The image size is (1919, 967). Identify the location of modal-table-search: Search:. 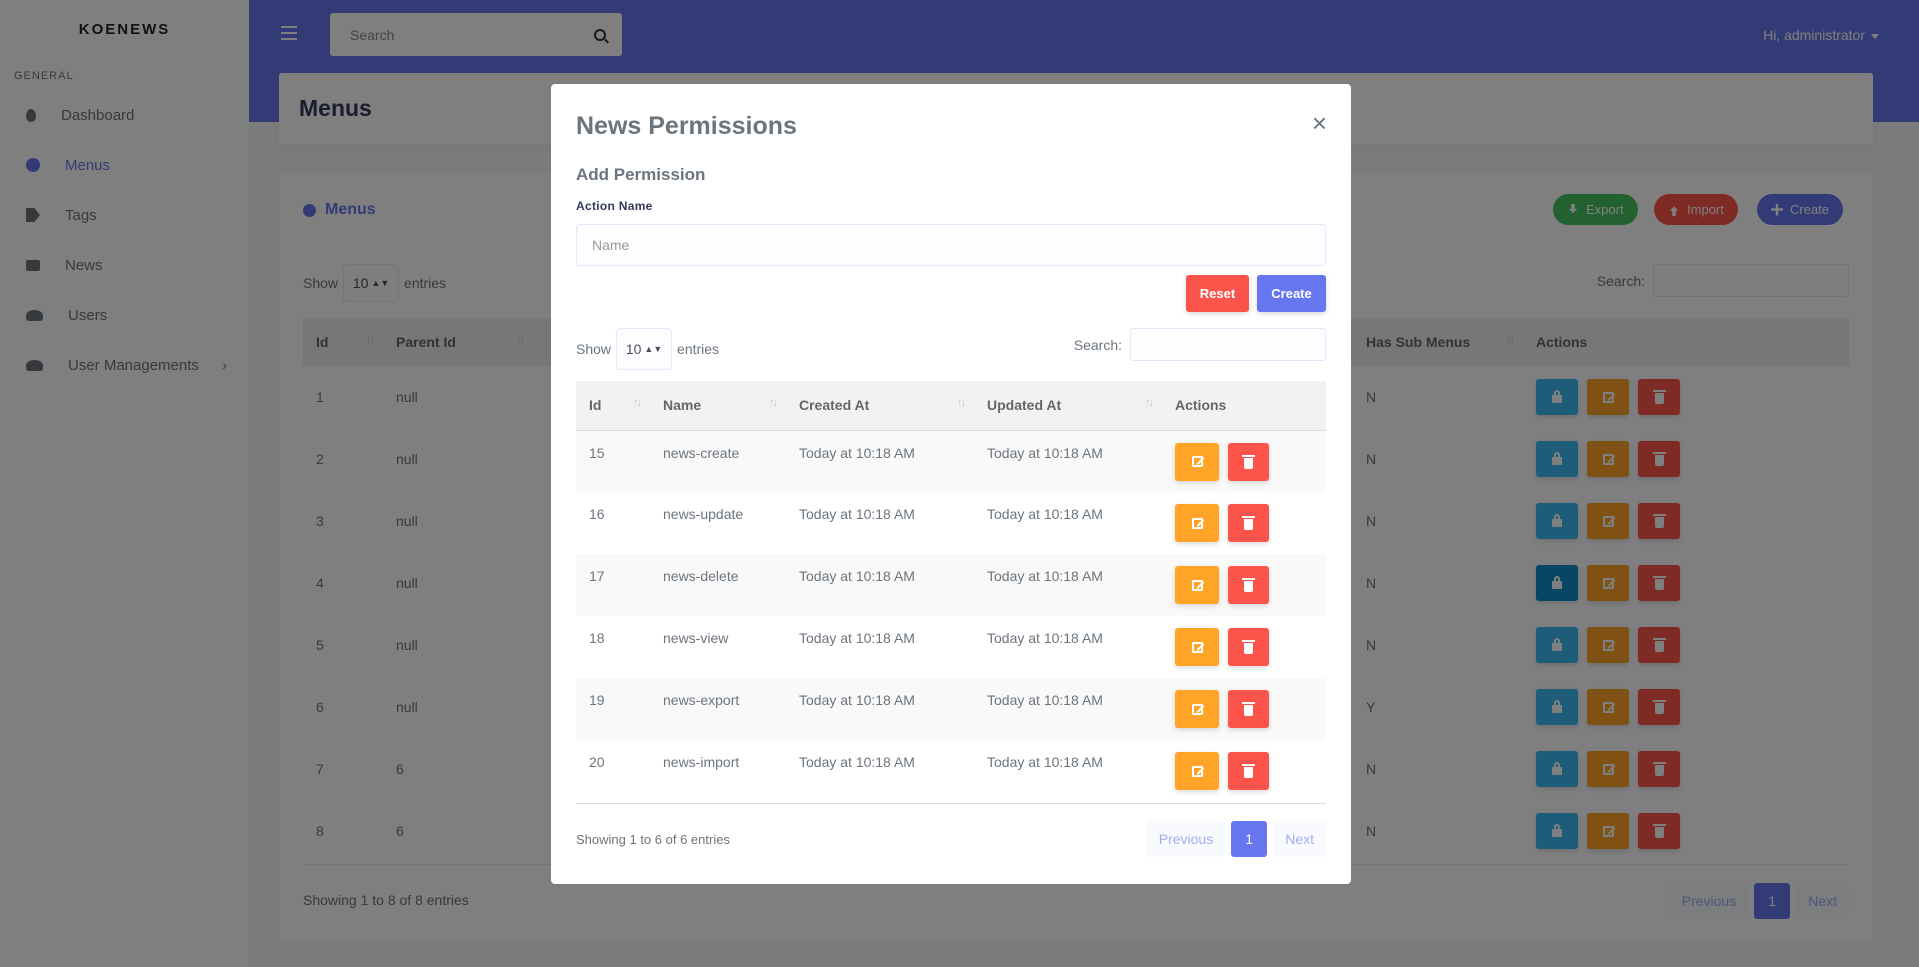
(1200, 344).